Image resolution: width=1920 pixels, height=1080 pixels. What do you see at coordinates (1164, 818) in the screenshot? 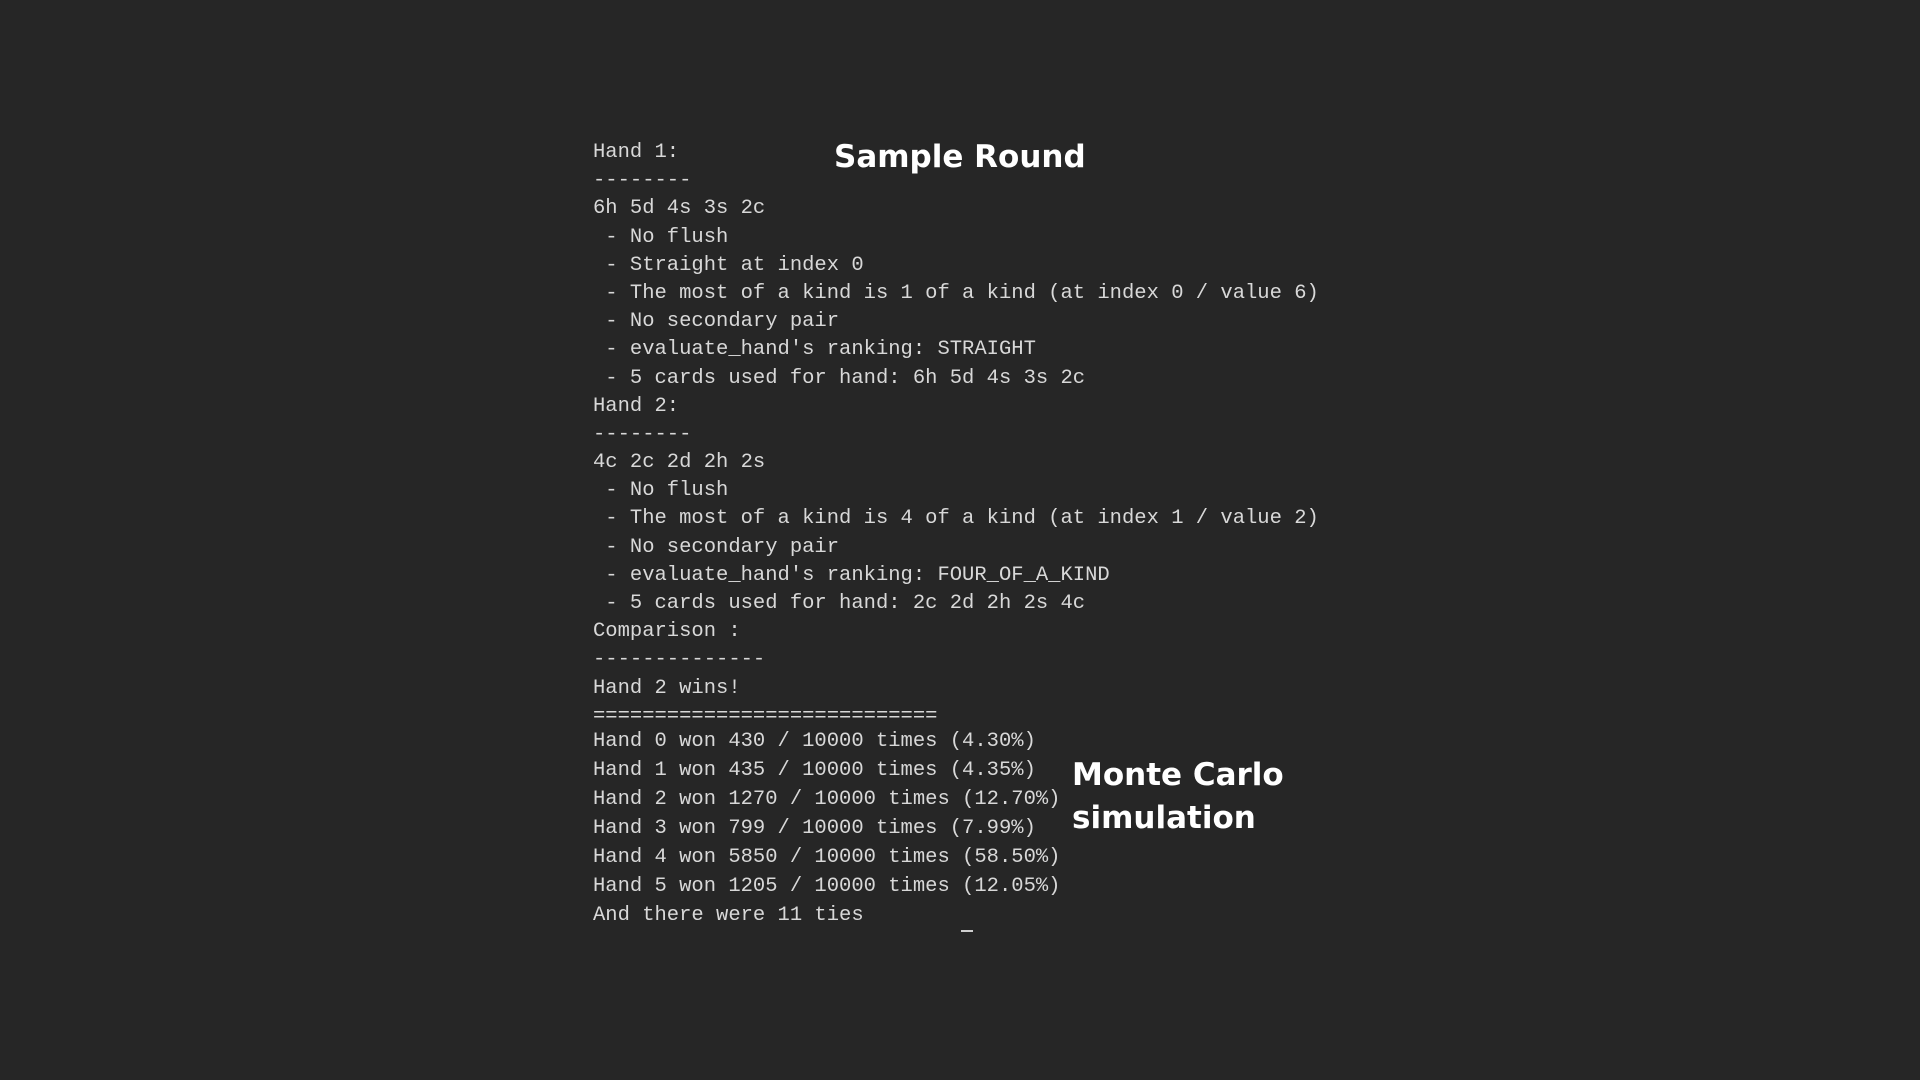
I see `monte-carlo-heading-line2: simulation` at bounding box center [1164, 818].